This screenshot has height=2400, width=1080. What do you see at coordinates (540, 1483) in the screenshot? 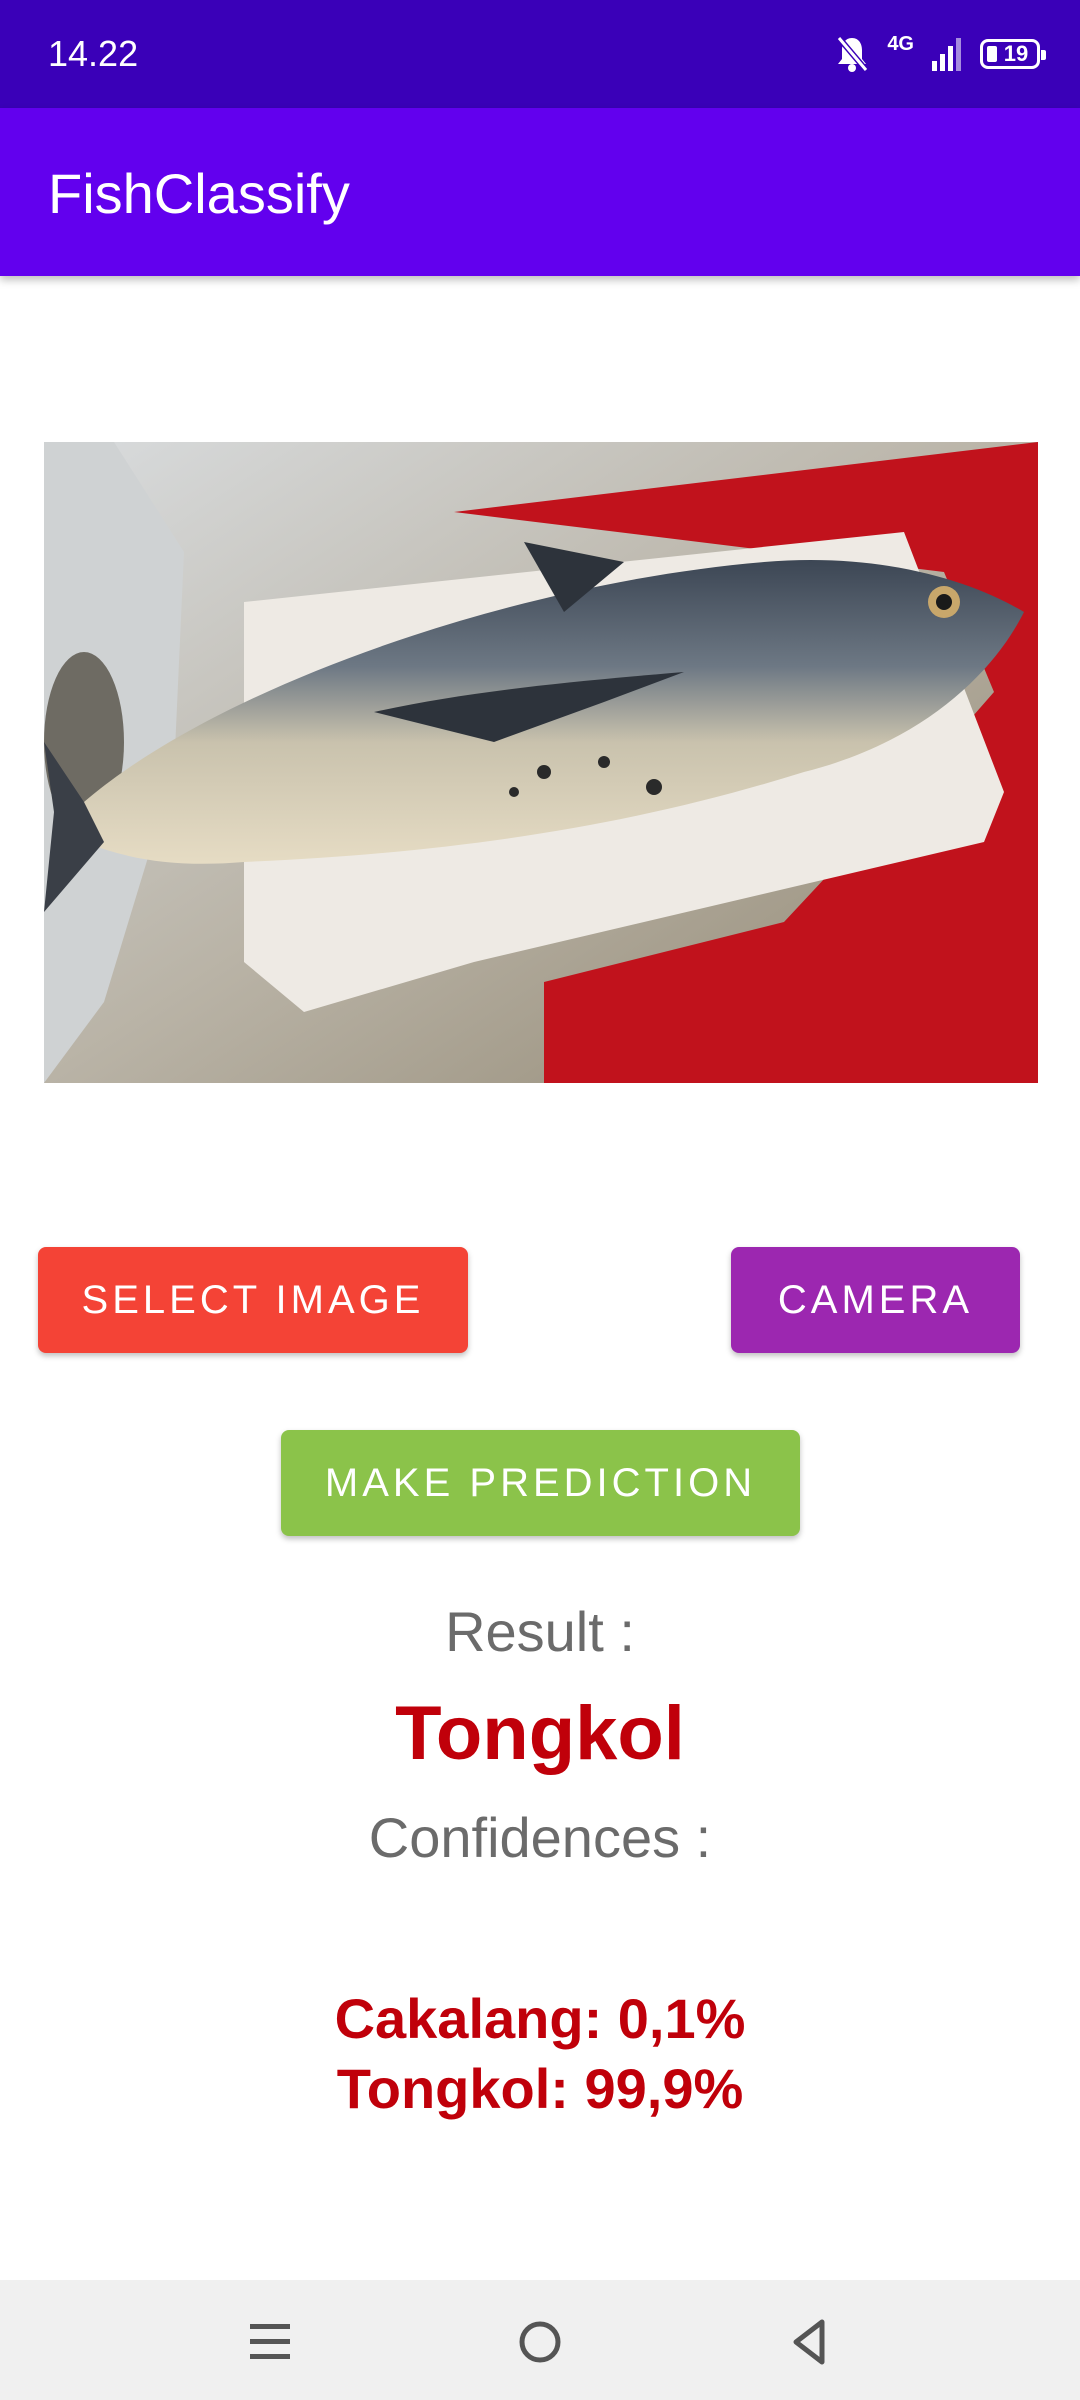
I see `make-prediction-button: MAKE PREDICTION` at bounding box center [540, 1483].